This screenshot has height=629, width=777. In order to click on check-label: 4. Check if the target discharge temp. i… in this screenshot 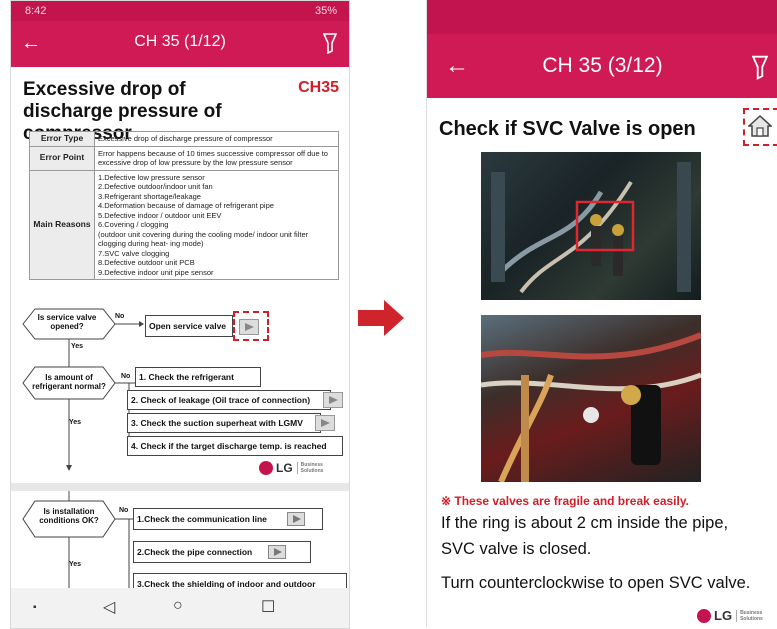, I will do `click(229, 446)`.